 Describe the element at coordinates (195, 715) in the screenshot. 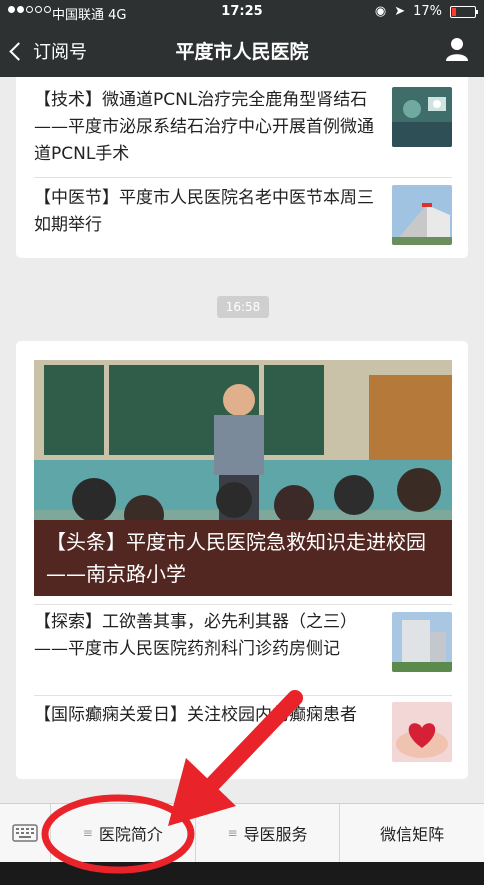

I see `article-title: 【国际癫痫关爱日】关注校园内的癫痫患者` at that location.